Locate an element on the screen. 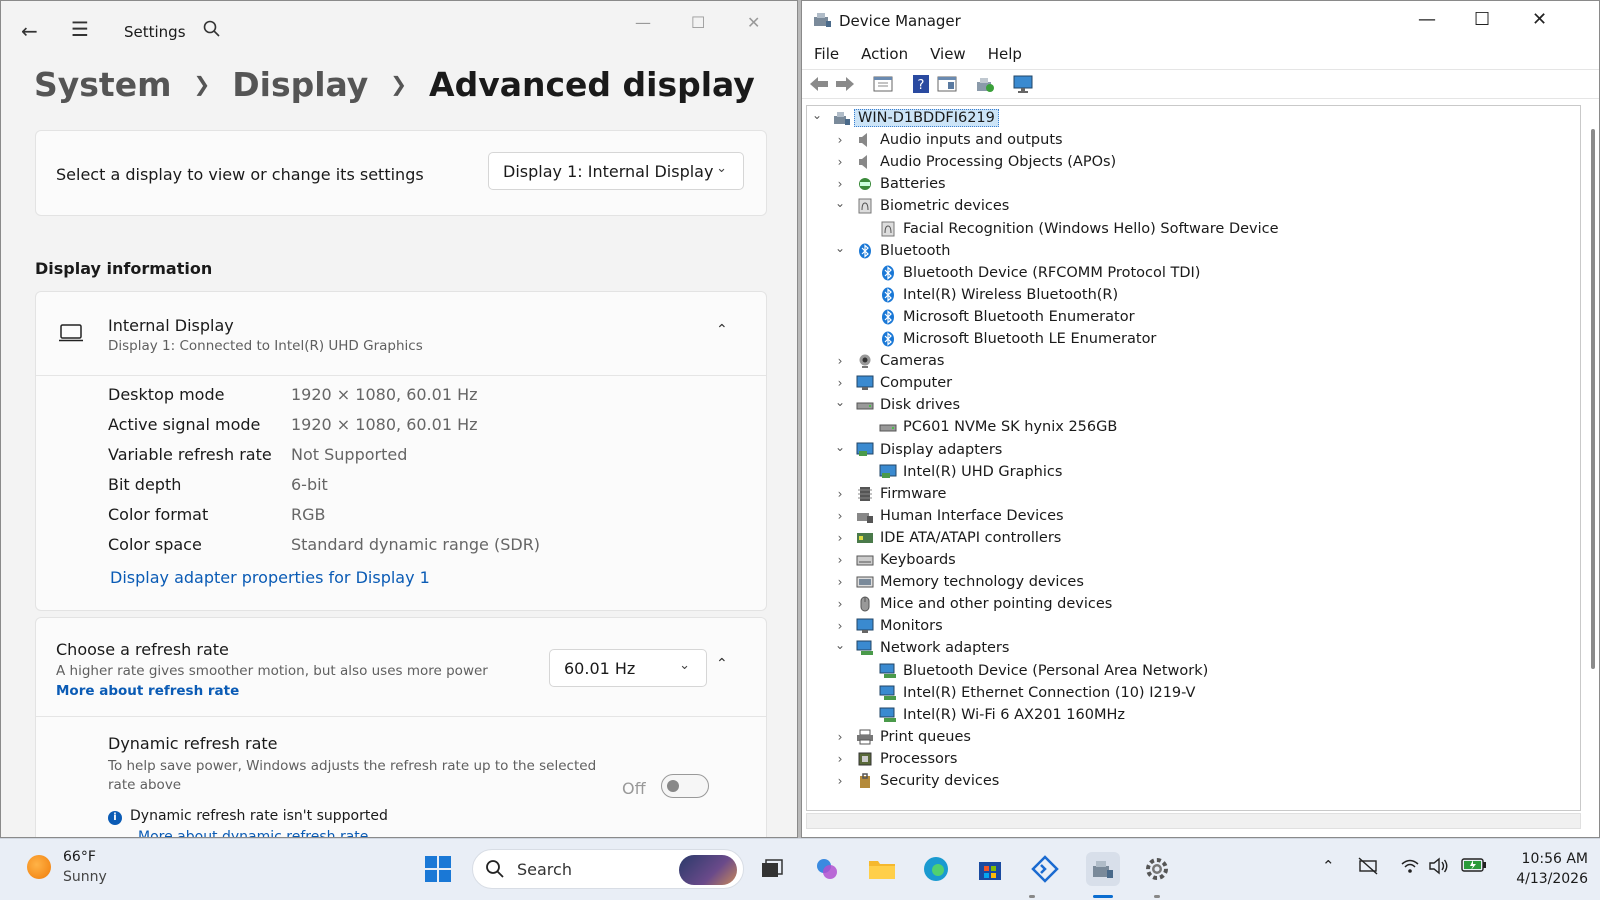 The width and height of the screenshot is (1600, 900). tree-category: › Processors is located at coordinates (1193, 759).